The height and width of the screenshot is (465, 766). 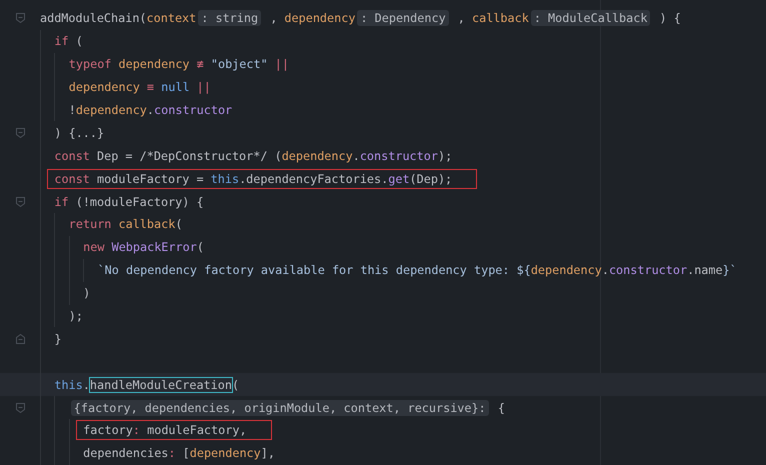 I want to click on code-text: const moduleFactory = this.dependencyFactories.get(Dep);, so click(x=253, y=179).